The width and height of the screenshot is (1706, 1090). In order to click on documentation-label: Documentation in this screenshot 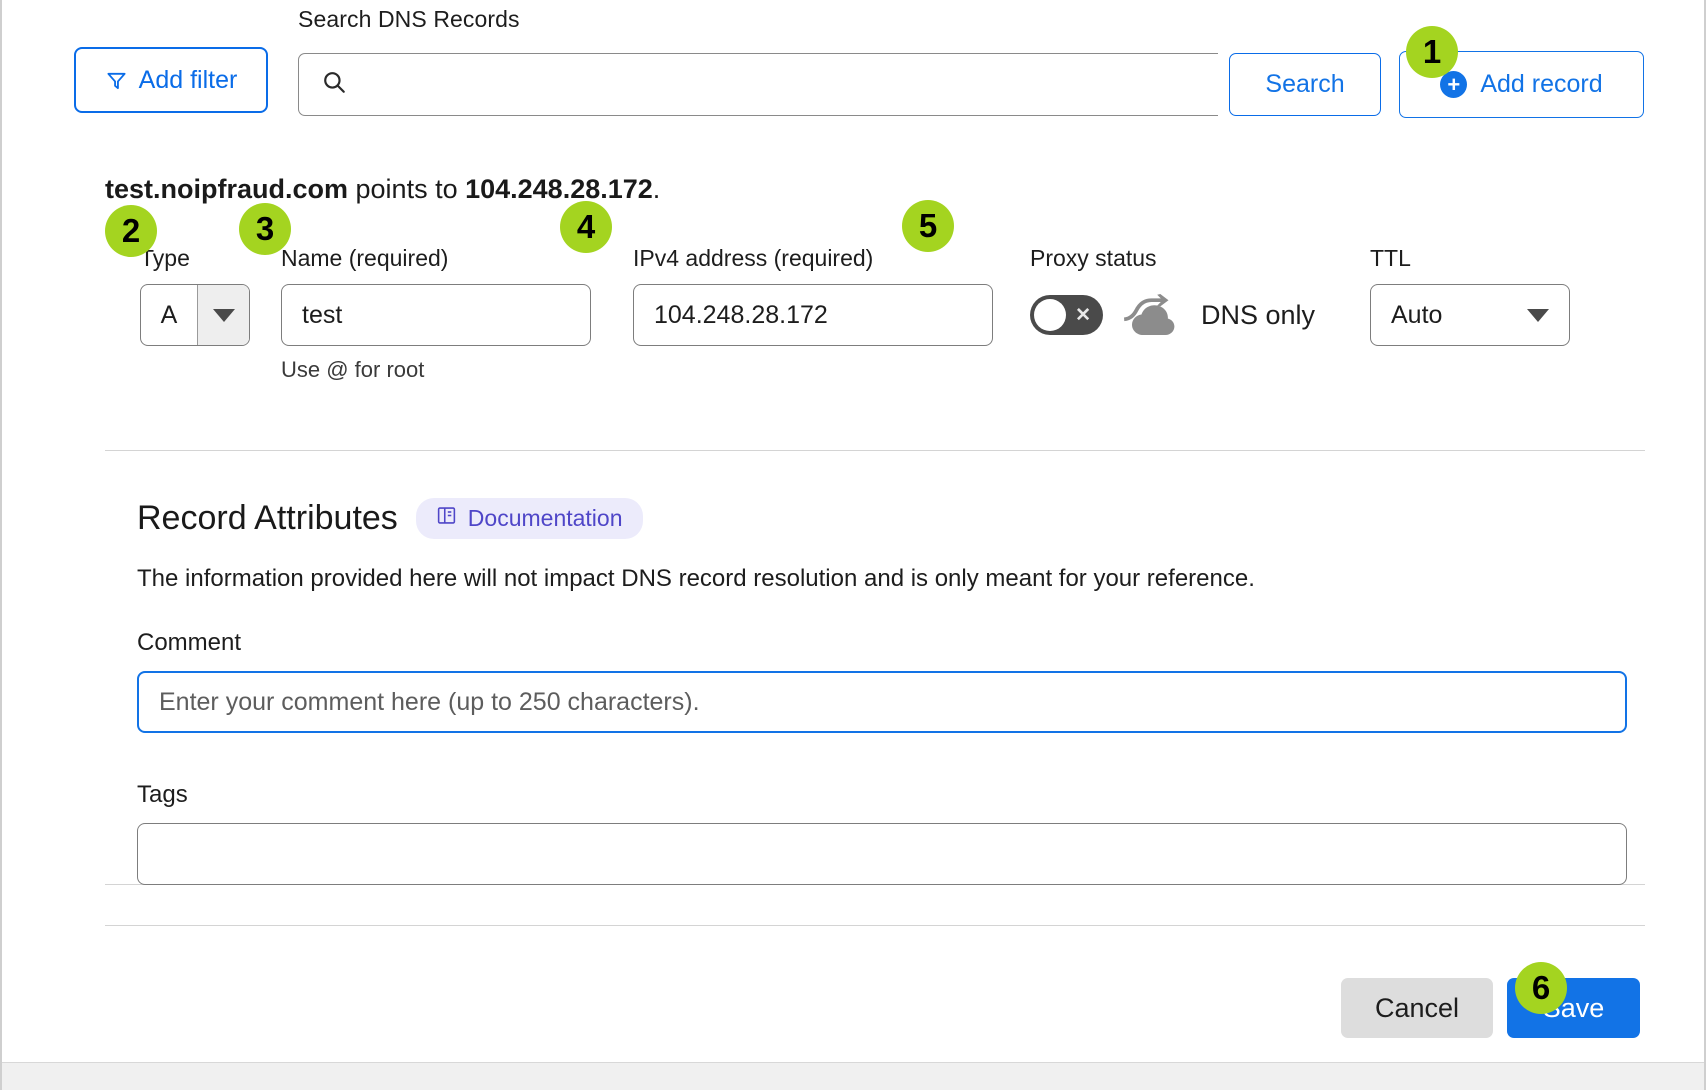, I will do `click(545, 518)`.